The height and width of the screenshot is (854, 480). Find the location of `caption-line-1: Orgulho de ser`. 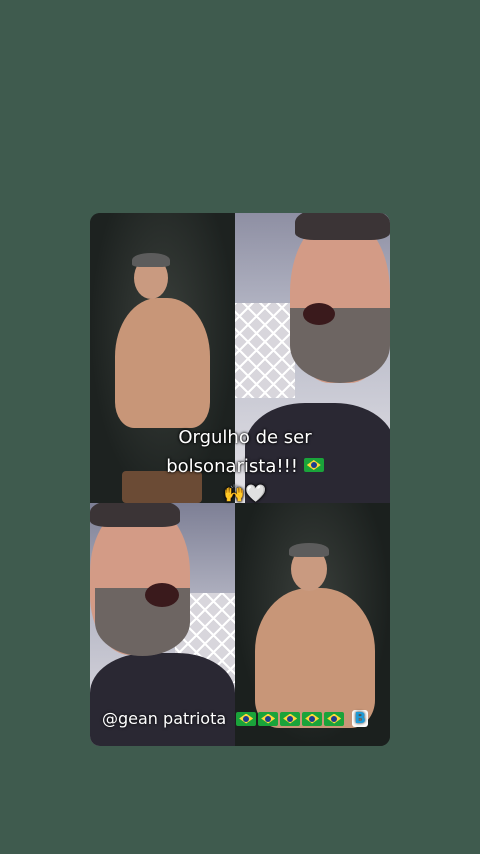

caption-line-1: Orgulho de ser is located at coordinates (245, 437).